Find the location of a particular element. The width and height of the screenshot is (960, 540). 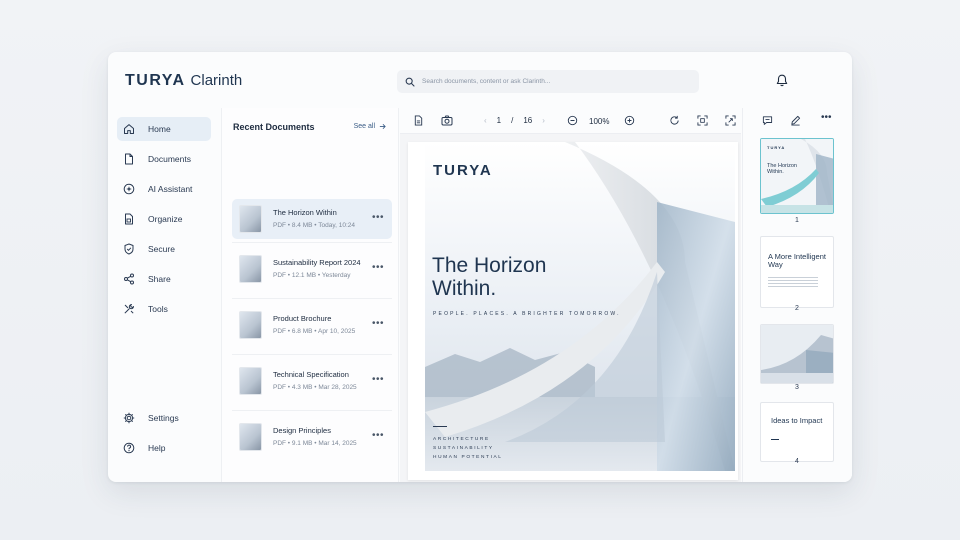

ai-sparkle-icon is located at coordinates (129, 189).